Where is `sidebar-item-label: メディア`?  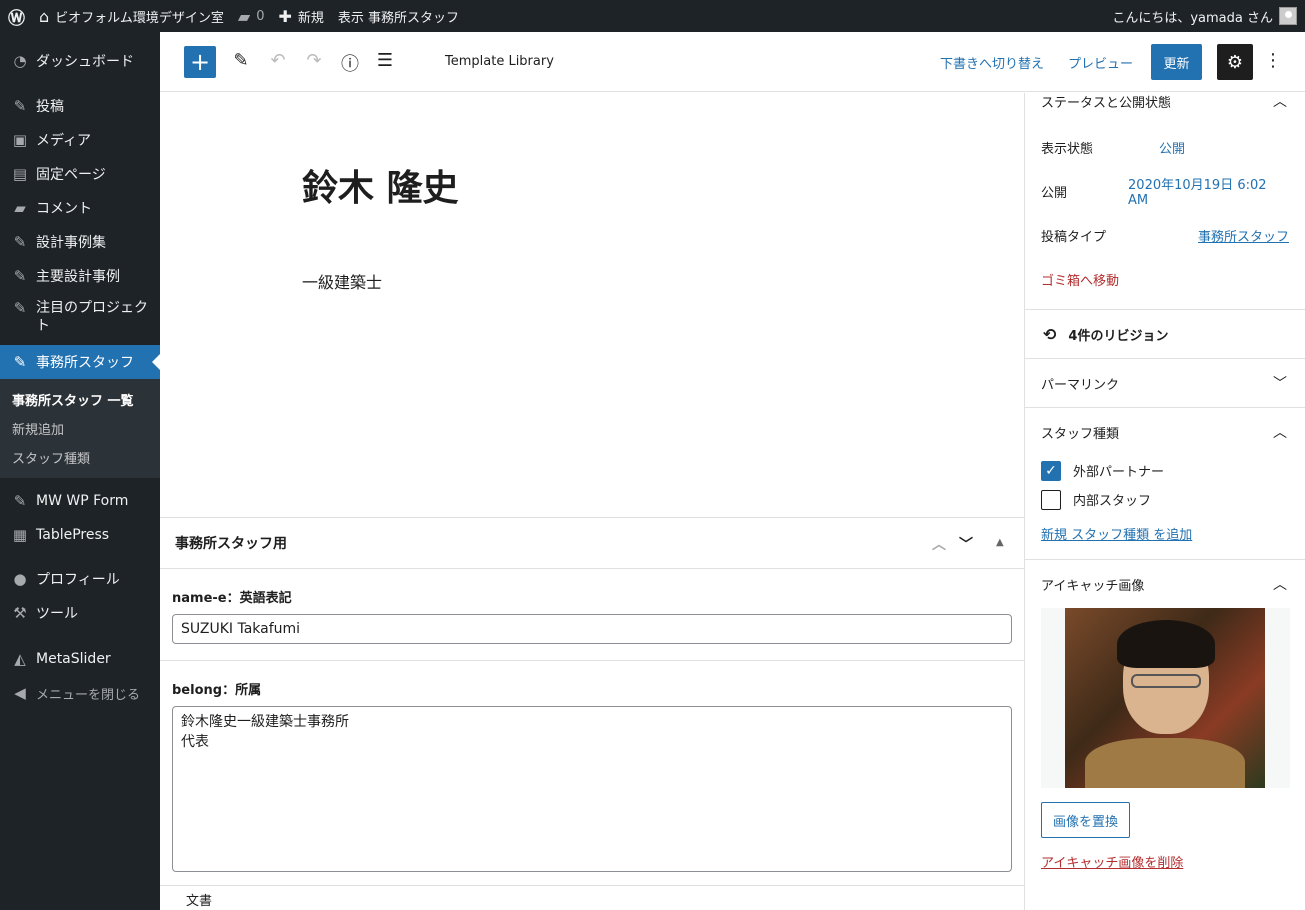
sidebar-item-label: メディア is located at coordinates (64, 141).